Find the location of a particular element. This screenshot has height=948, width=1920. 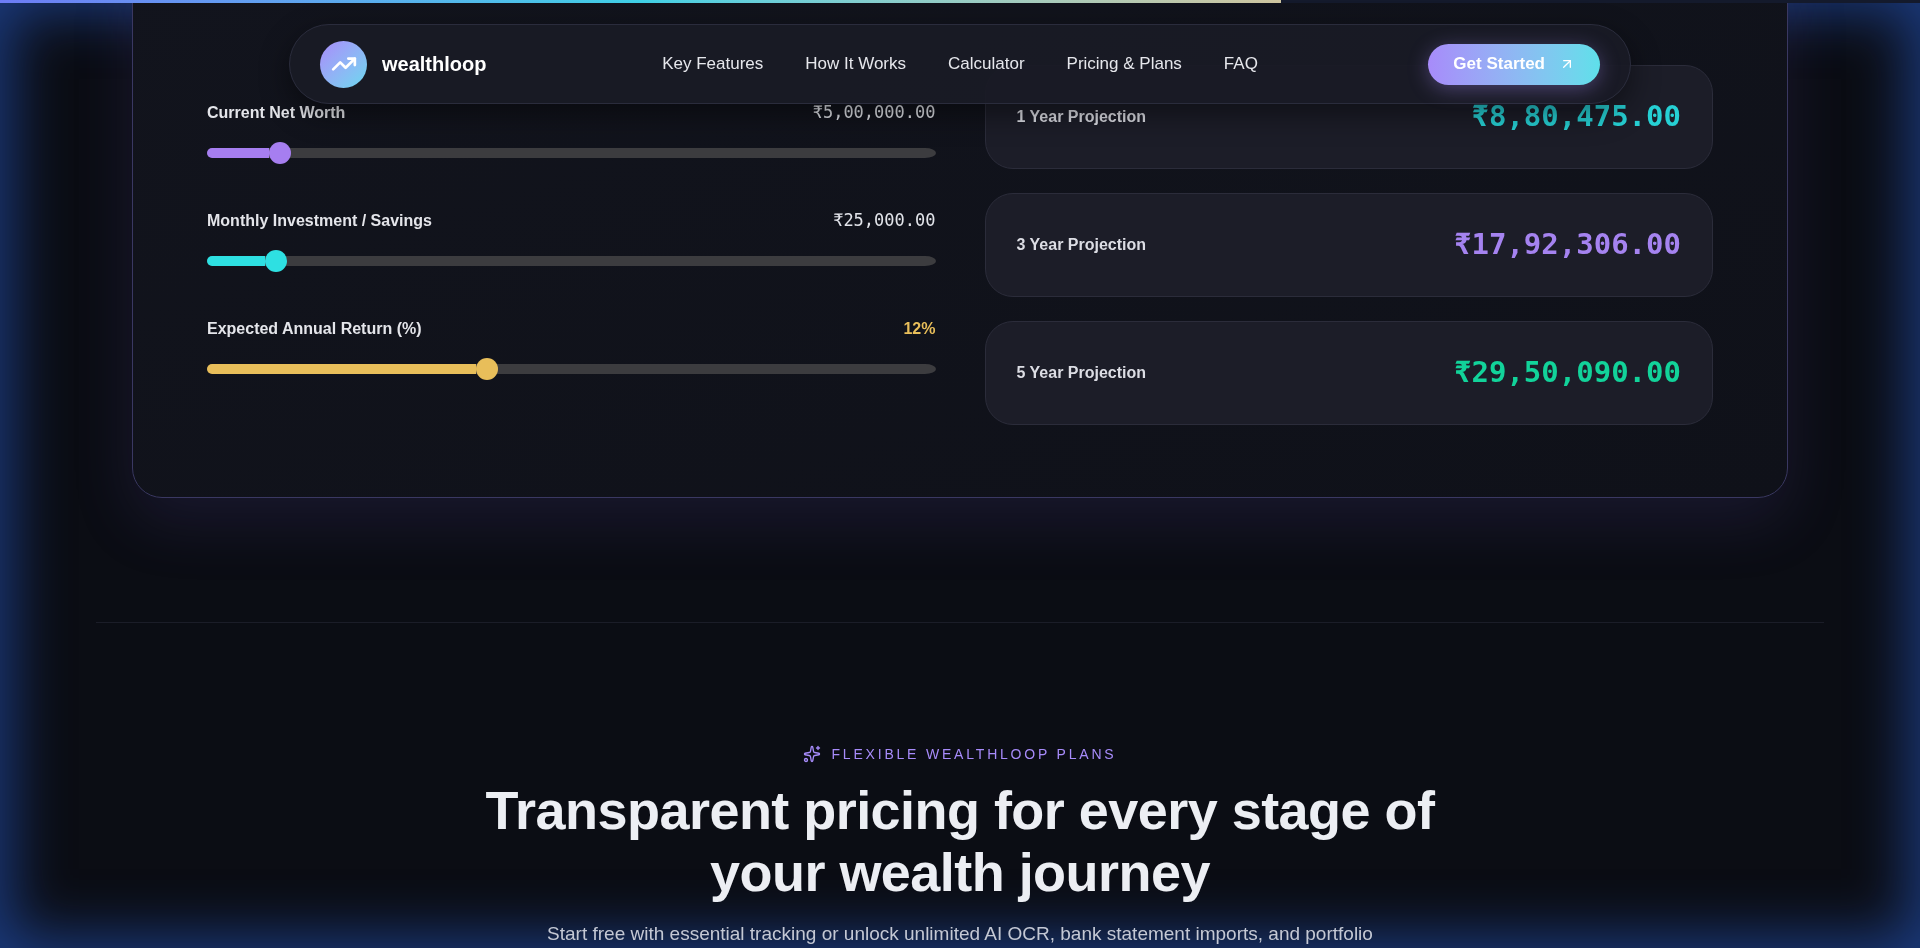

logo-icon is located at coordinates (343, 64).